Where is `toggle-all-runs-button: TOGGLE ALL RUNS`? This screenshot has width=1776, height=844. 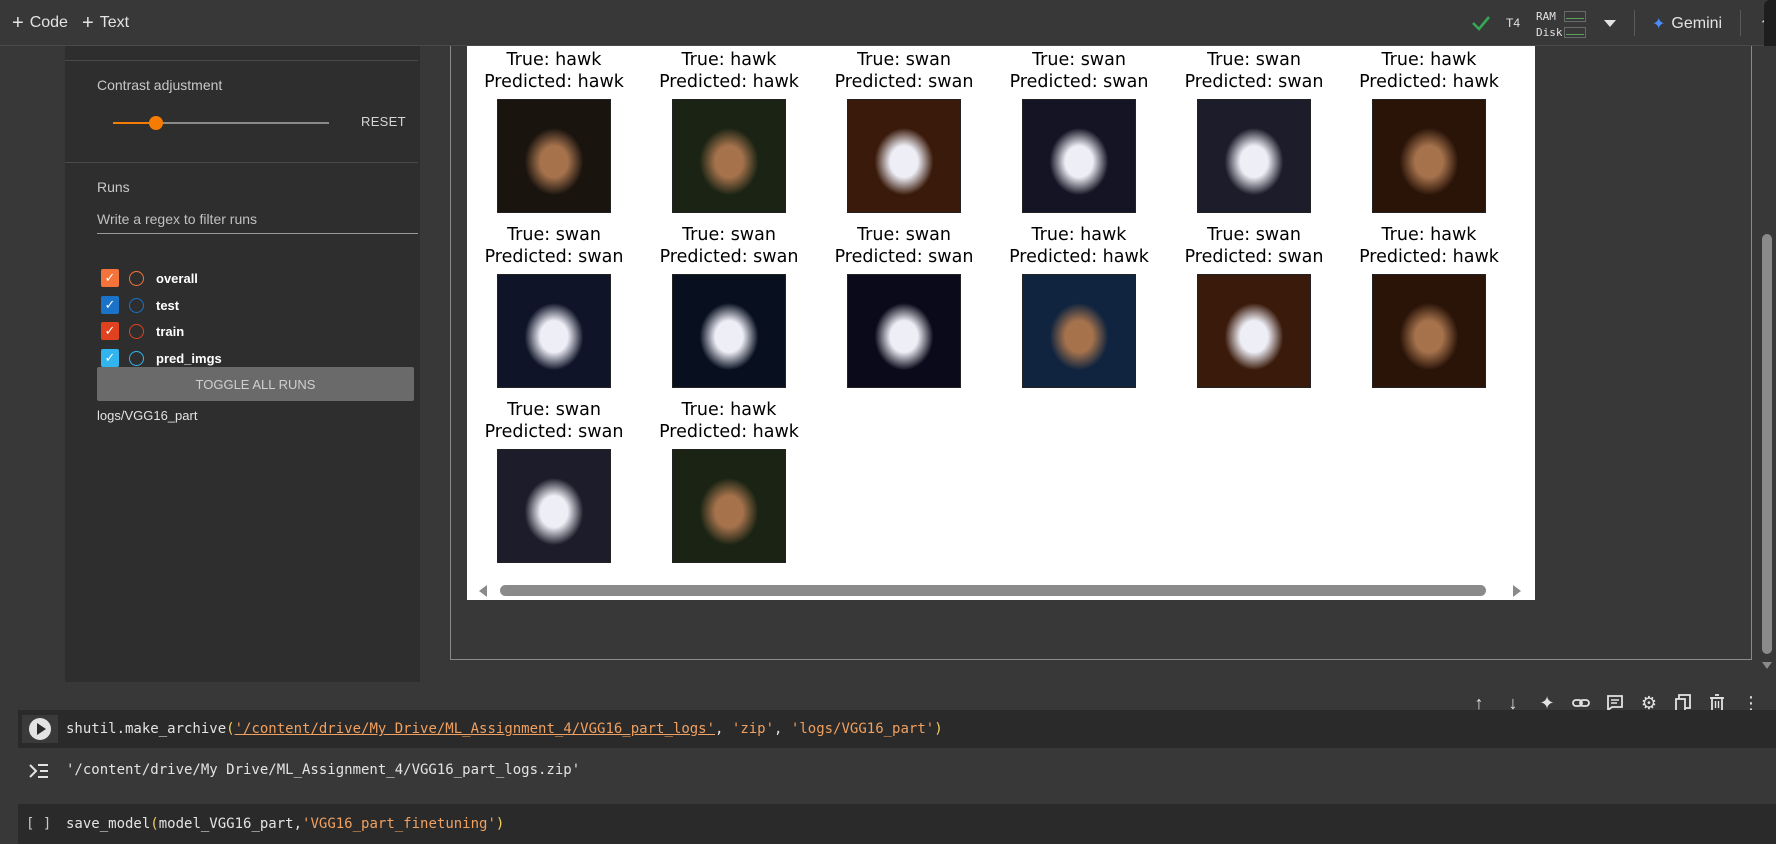 toggle-all-runs-button: TOGGLE ALL RUNS is located at coordinates (255, 384).